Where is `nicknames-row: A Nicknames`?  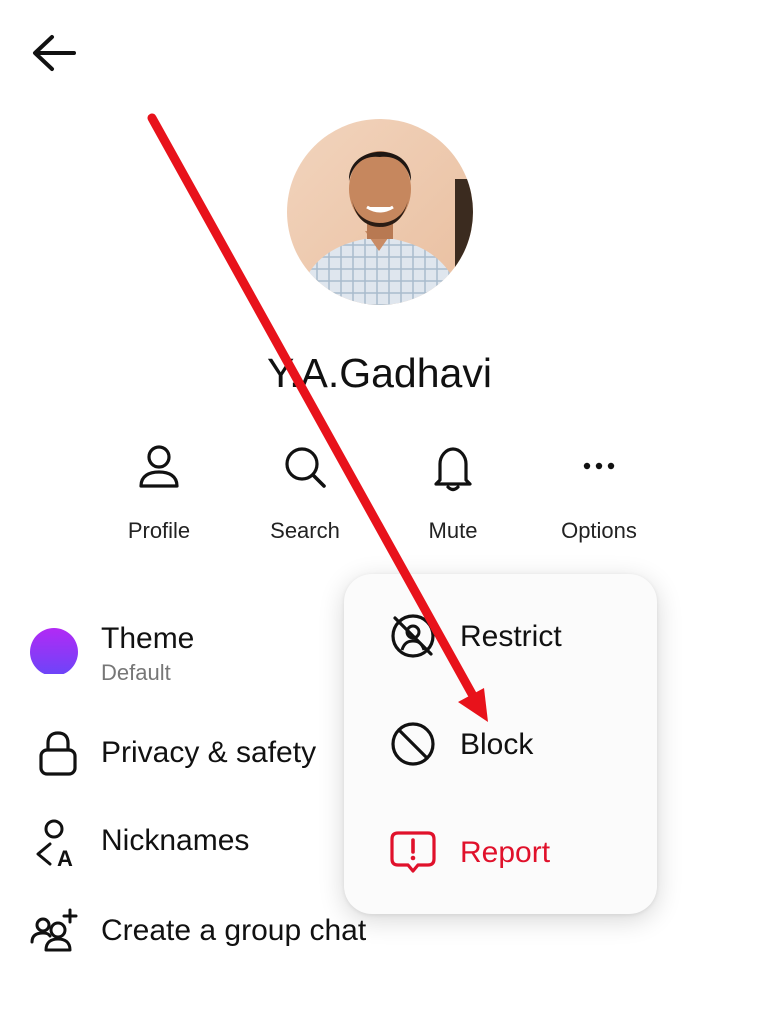 nicknames-row: A Nicknames is located at coordinates (208, 844).